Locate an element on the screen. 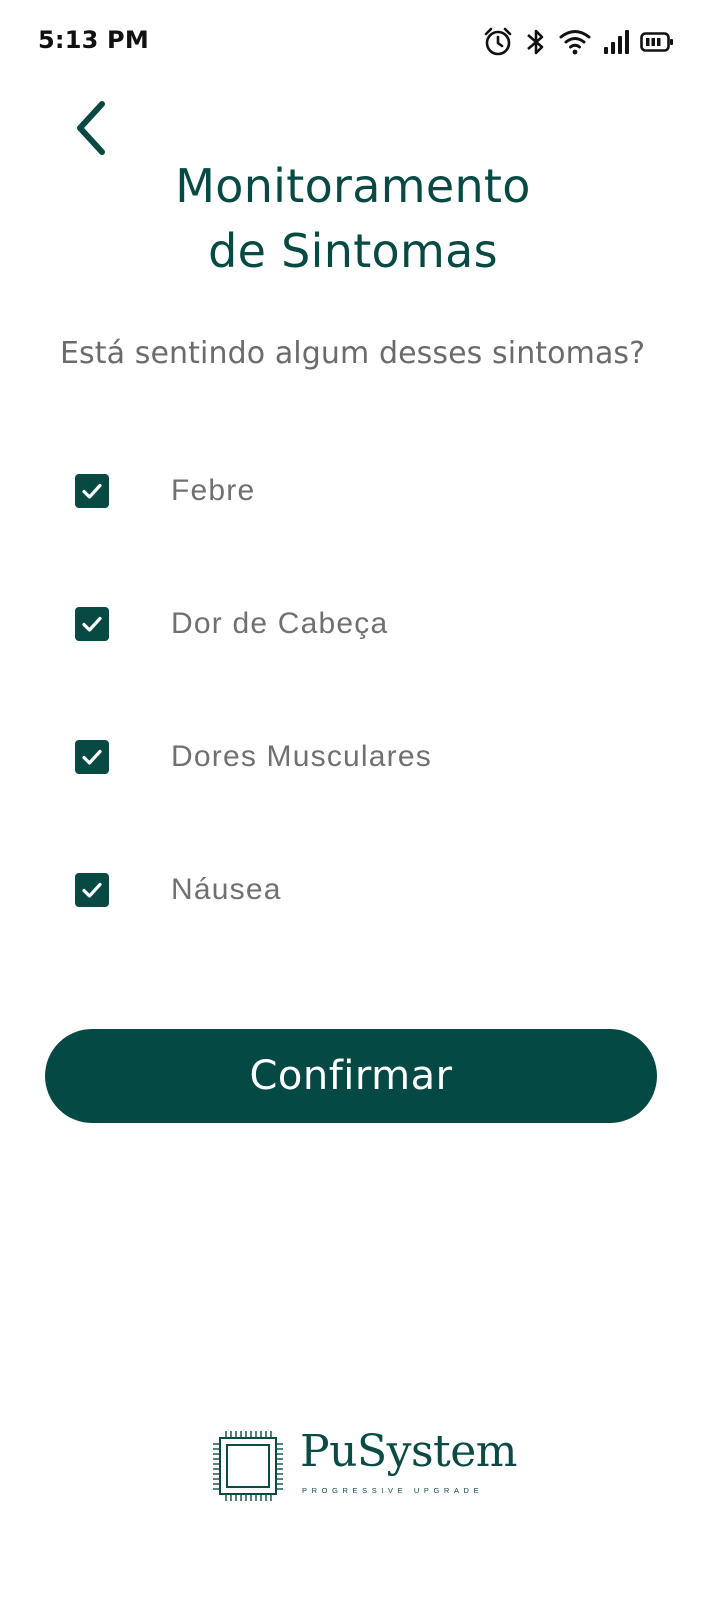  brand-tagline: PROGRESSIVE UPGRADE is located at coordinates (393, 1490).